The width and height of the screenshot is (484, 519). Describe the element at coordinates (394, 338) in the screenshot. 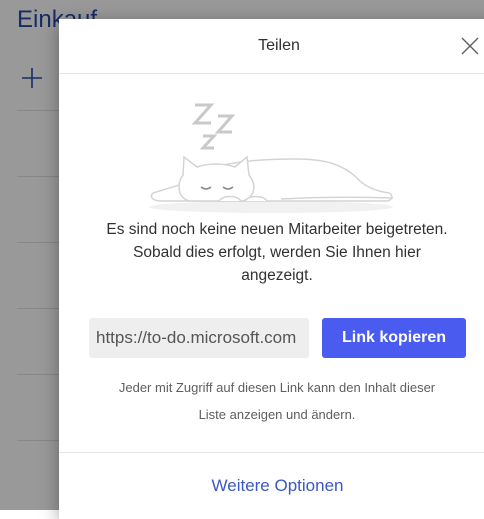

I see `copy-link-button: Link kopieren` at that location.